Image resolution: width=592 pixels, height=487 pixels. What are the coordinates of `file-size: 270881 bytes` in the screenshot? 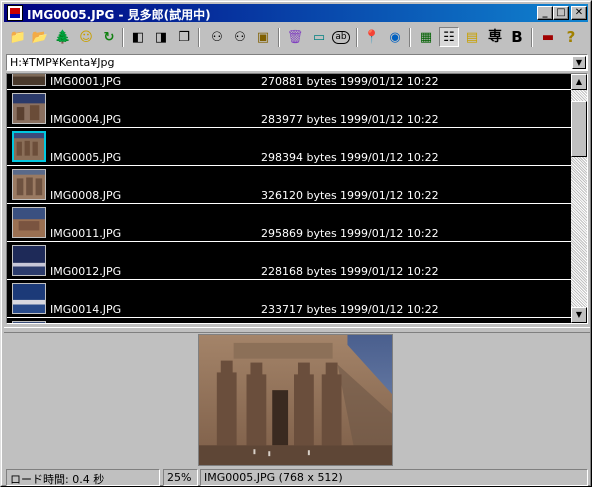 It's located at (299, 81).